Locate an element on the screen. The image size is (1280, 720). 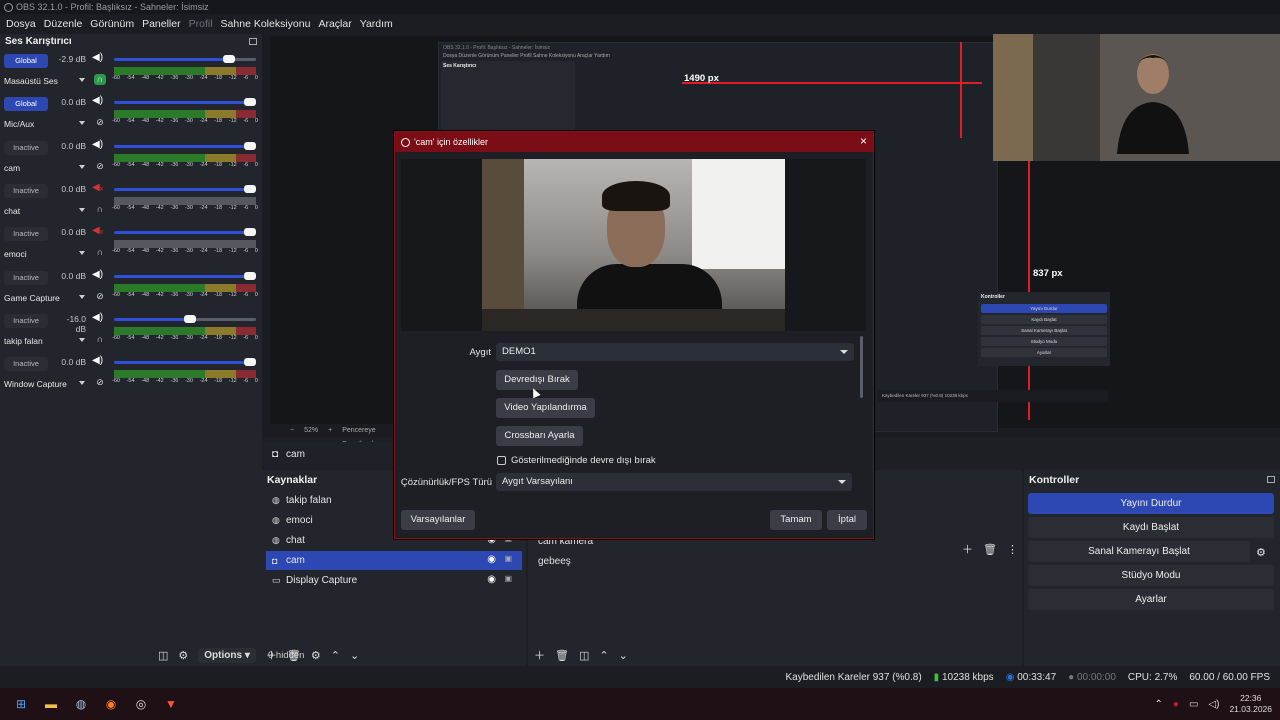
source-settings-icon: ⚙ is located at coordinates (183, 655).